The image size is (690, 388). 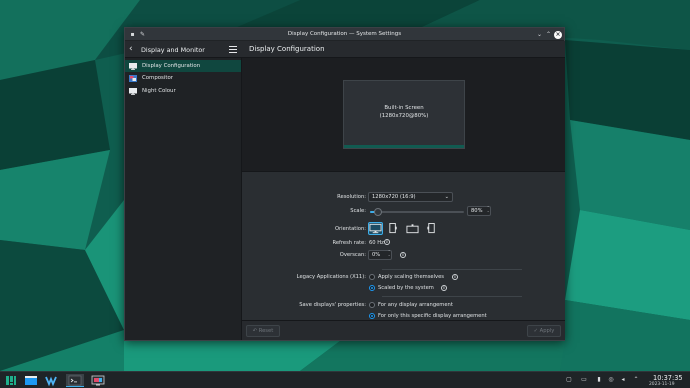 What do you see at coordinates (406, 288) in the screenshot?
I see `legacy-option-label: Scaled by the system` at bounding box center [406, 288].